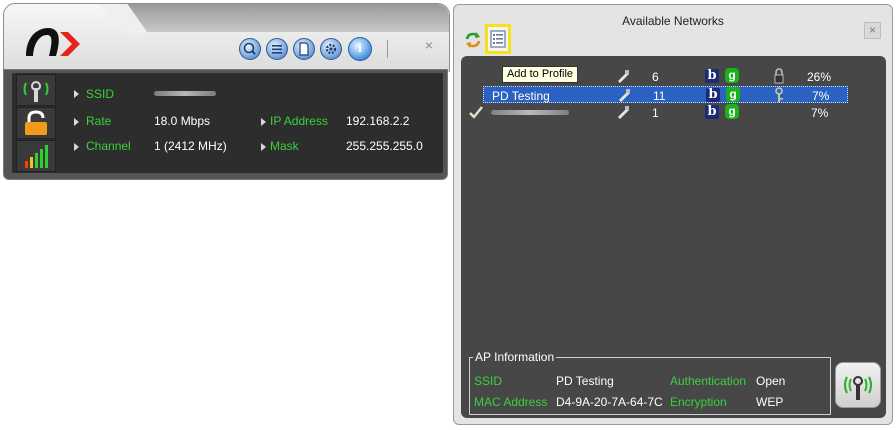 This screenshot has height=430, width=896. Describe the element at coordinates (698, 402) in the screenshot. I see `ap-encryption-label: Encryption` at that location.